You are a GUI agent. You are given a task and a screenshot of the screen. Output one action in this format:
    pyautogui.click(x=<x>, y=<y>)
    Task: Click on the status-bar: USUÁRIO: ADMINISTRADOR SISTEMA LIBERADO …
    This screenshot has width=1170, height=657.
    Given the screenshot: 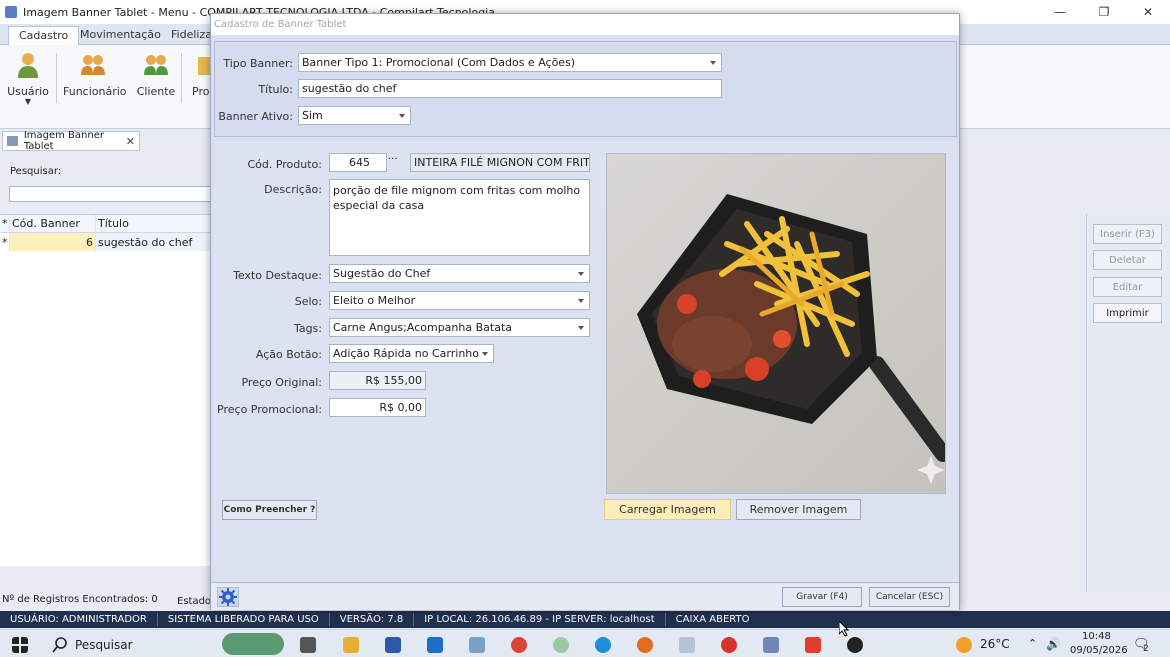 What is the action you would take?
    pyautogui.click(x=585, y=619)
    